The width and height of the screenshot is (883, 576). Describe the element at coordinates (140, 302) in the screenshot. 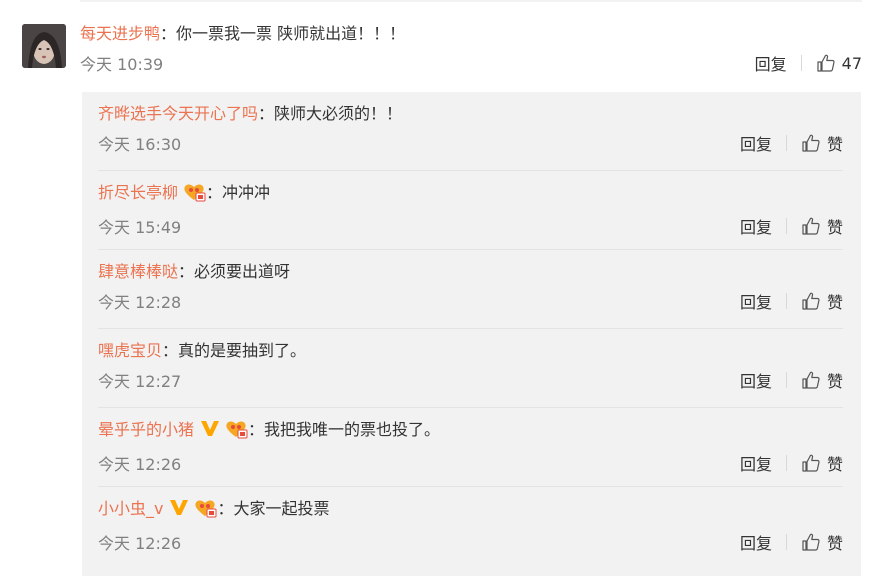

I see `reply-time: 今天 12:28` at that location.